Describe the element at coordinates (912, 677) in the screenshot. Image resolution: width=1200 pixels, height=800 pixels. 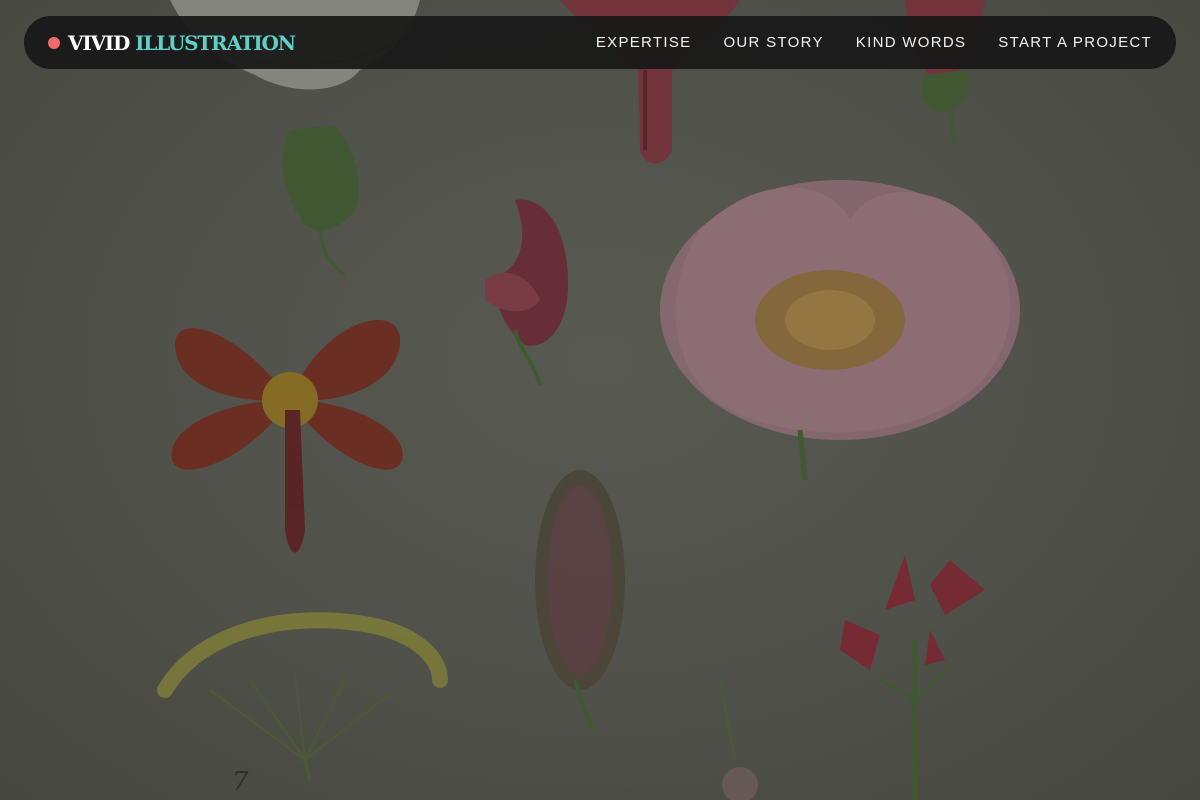
I see `red-star-flowers` at that location.